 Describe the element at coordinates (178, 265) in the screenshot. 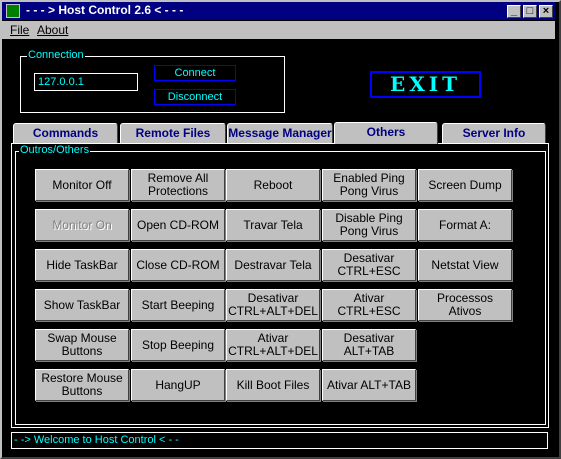

I see `close-cdrom-button: Close CD-ROM` at that location.